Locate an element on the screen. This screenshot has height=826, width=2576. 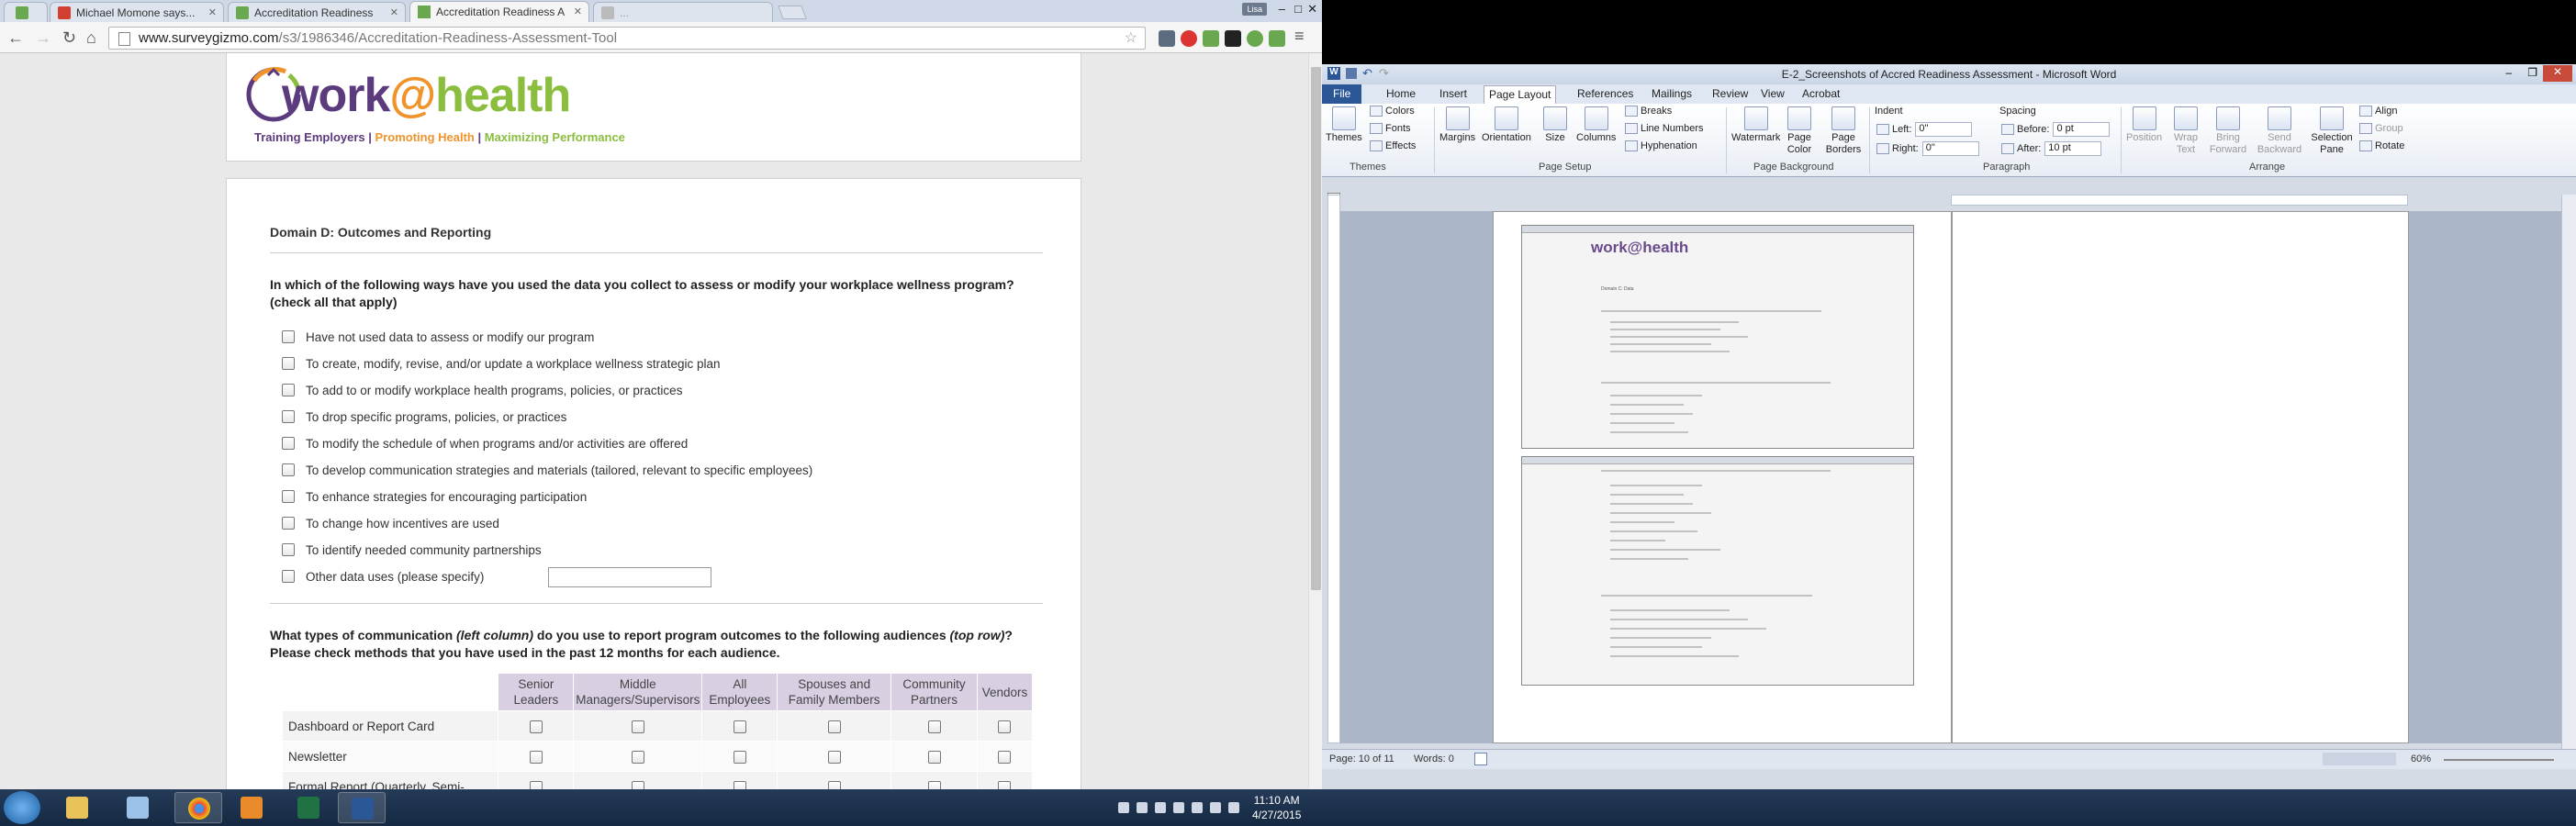
adblock-icon is located at coordinates (1189, 39).